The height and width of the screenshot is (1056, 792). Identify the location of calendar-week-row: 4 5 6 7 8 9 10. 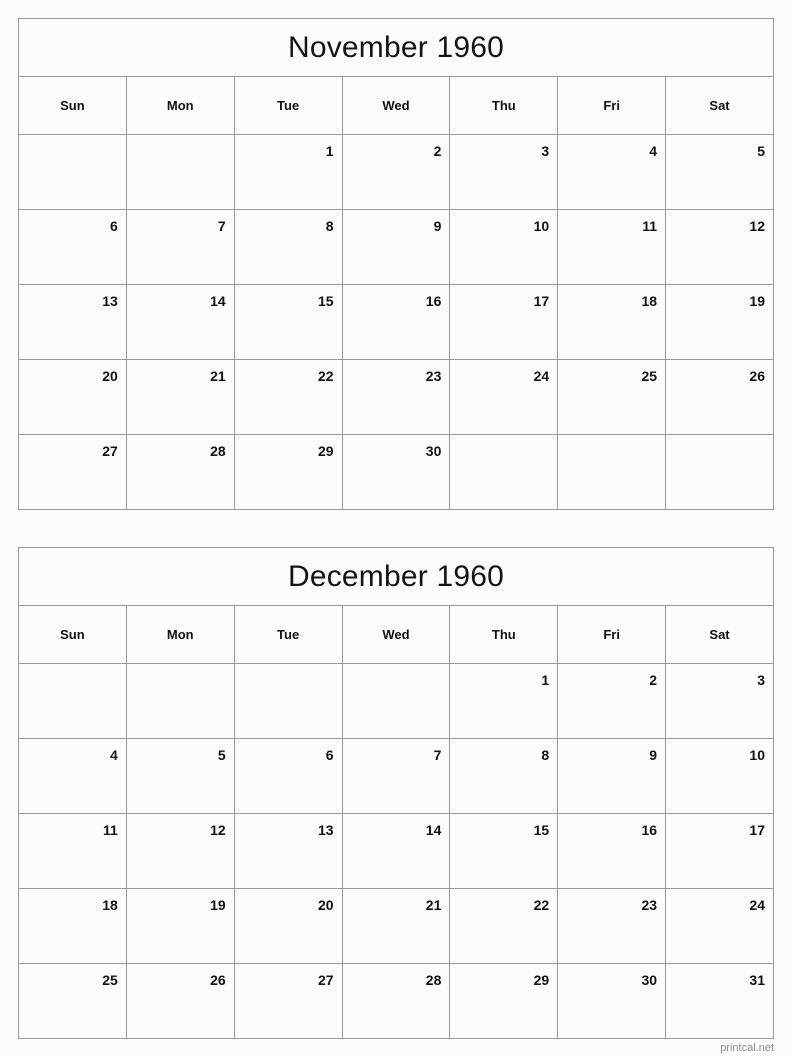
(396, 776).